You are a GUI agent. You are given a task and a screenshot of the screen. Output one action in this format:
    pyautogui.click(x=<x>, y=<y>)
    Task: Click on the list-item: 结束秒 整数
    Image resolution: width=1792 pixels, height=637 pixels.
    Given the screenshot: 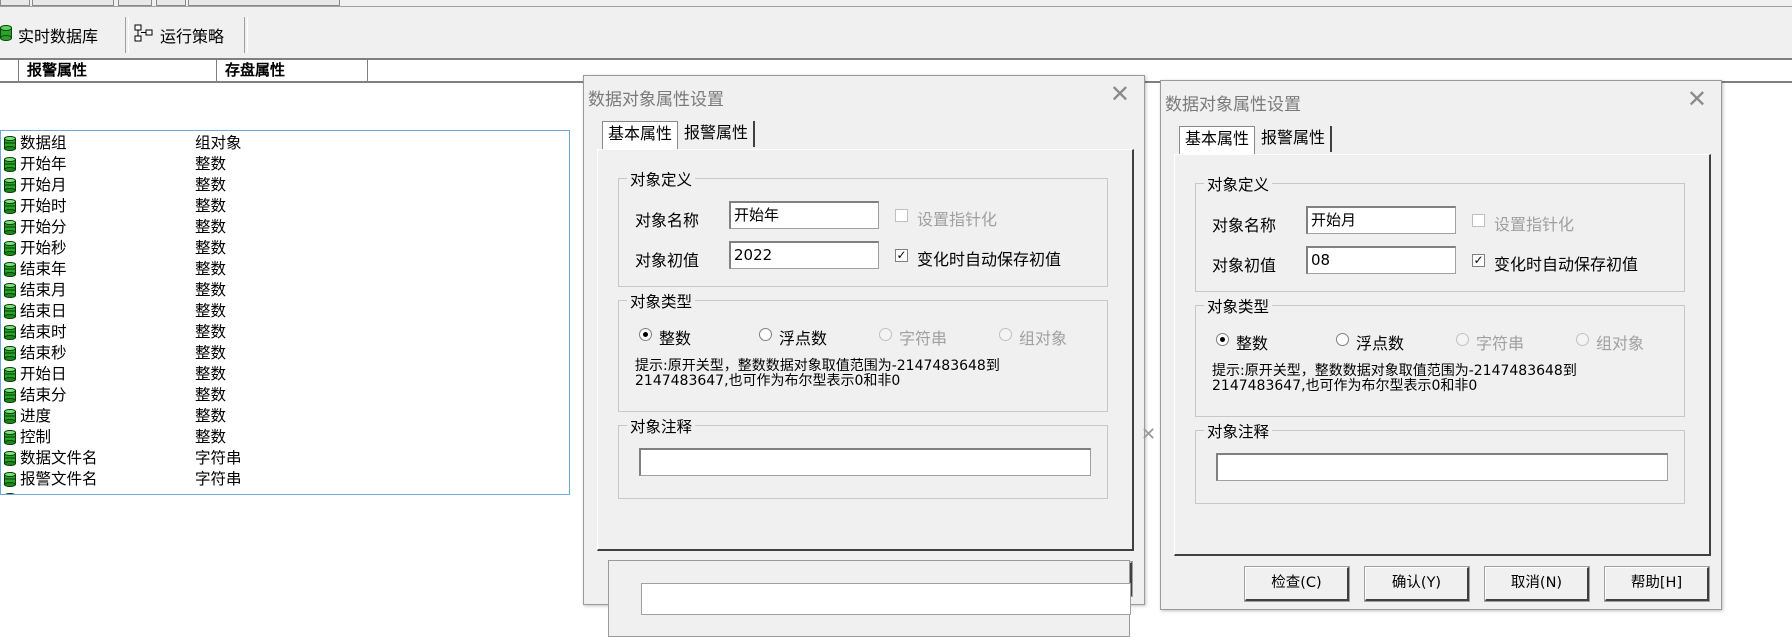 What is the action you would take?
    pyautogui.click(x=285, y=353)
    